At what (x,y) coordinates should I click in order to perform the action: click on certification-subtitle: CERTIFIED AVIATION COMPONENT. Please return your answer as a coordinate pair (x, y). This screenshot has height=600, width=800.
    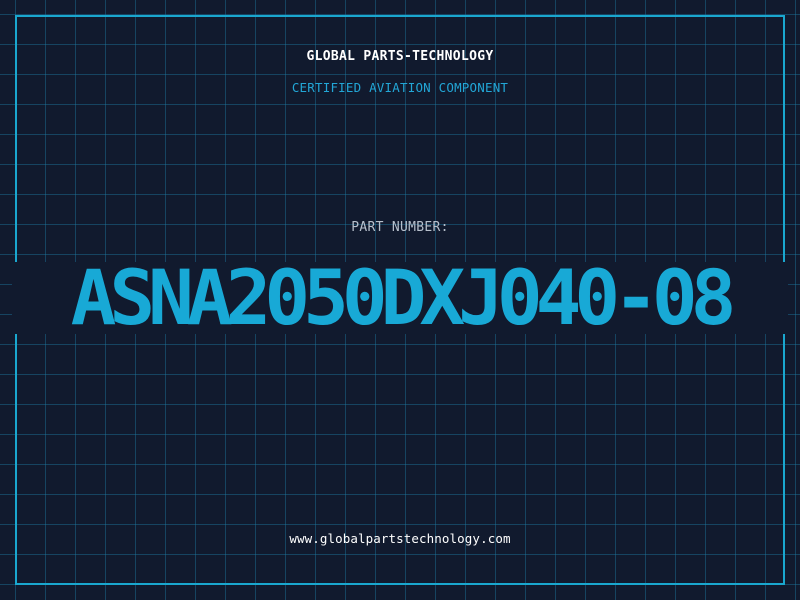
    Looking at the image, I should click on (400, 87).